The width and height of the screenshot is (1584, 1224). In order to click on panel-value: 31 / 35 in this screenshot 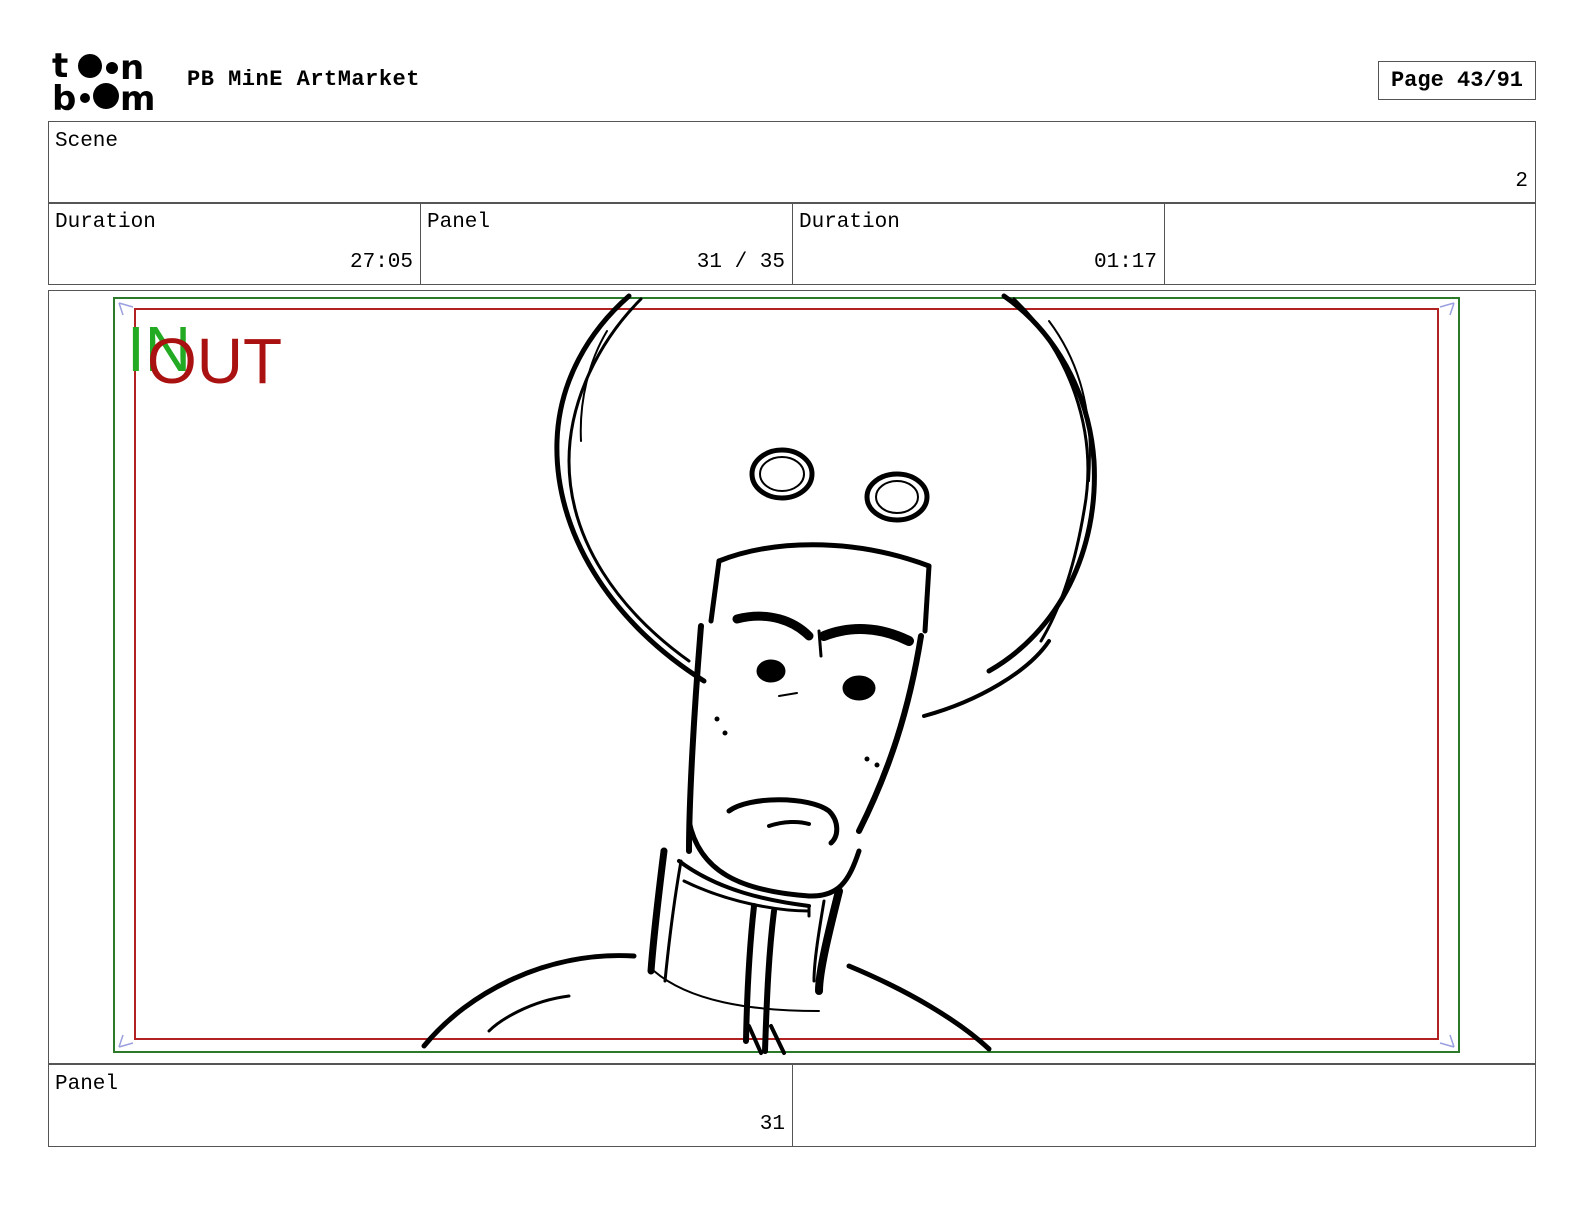, I will do `click(740, 262)`.